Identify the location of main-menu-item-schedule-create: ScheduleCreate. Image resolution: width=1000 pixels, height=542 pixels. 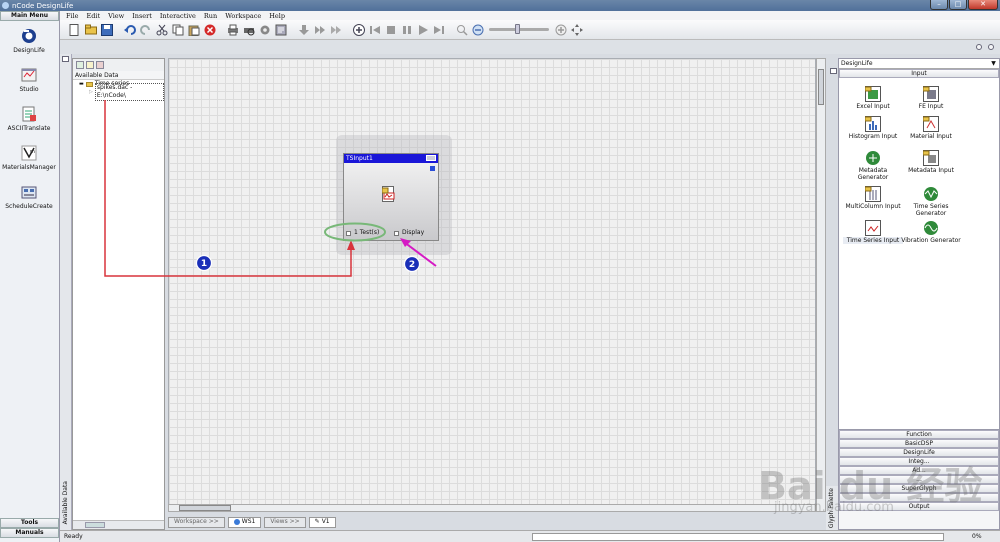
(29, 196).